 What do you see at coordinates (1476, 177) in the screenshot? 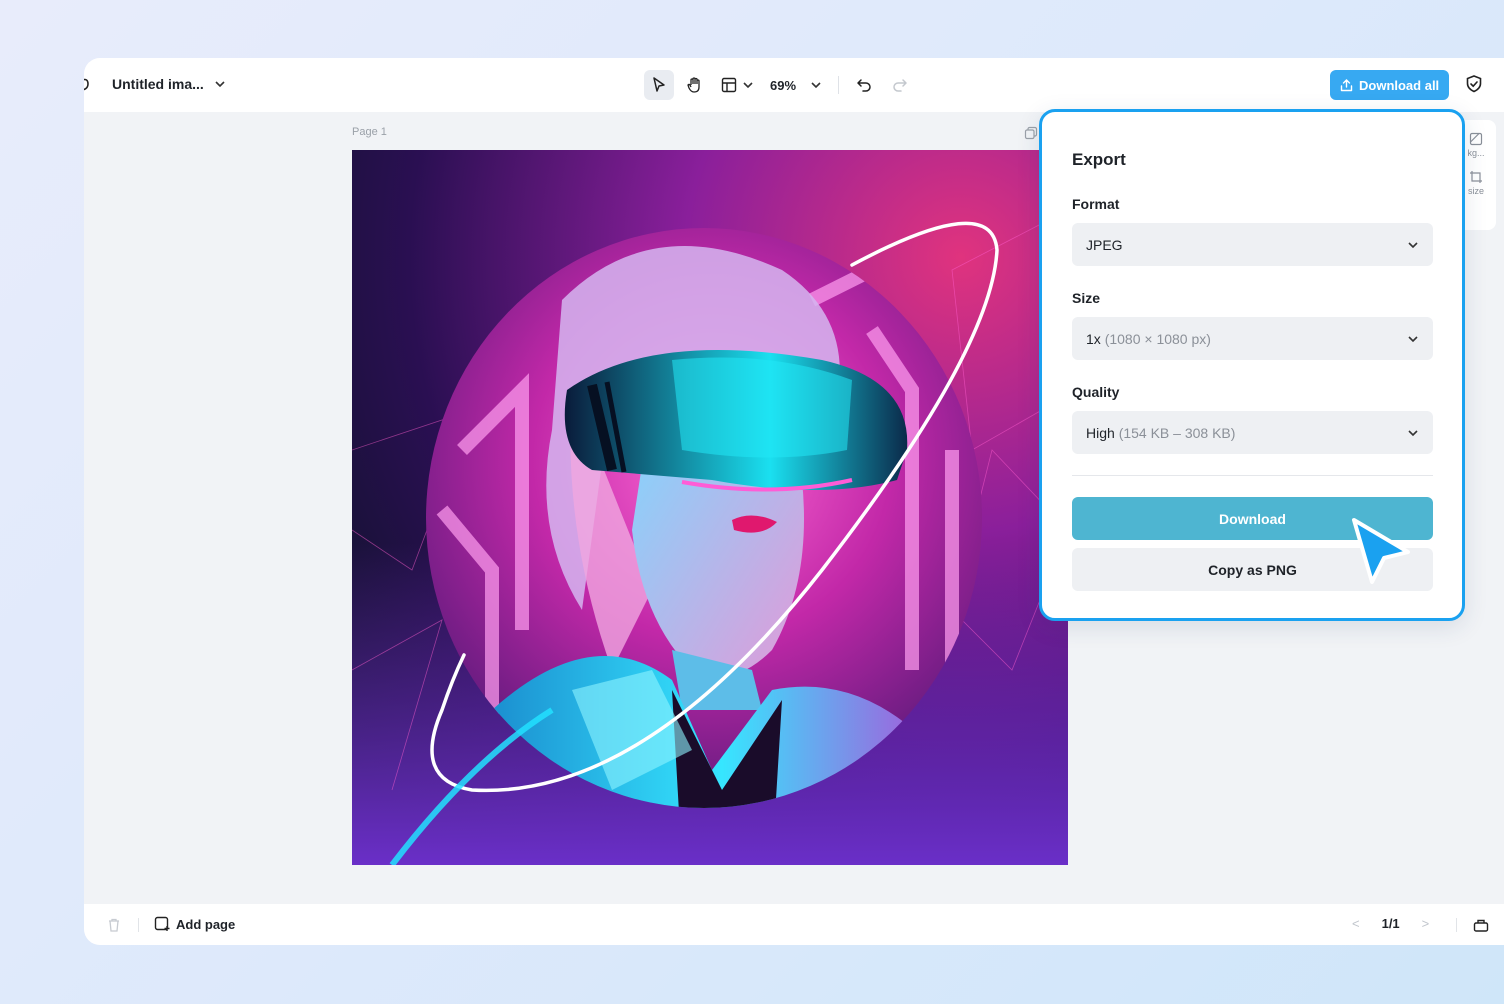
I see `resize-icon` at bounding box center [1476, 177].